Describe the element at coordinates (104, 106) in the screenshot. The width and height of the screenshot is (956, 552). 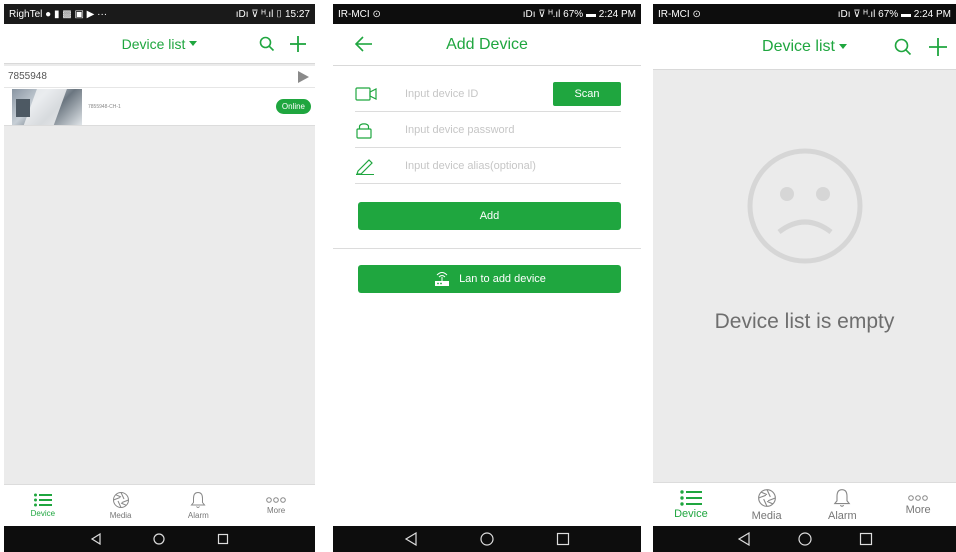
I see `channel-name: 7855948-CH-1` at that location.